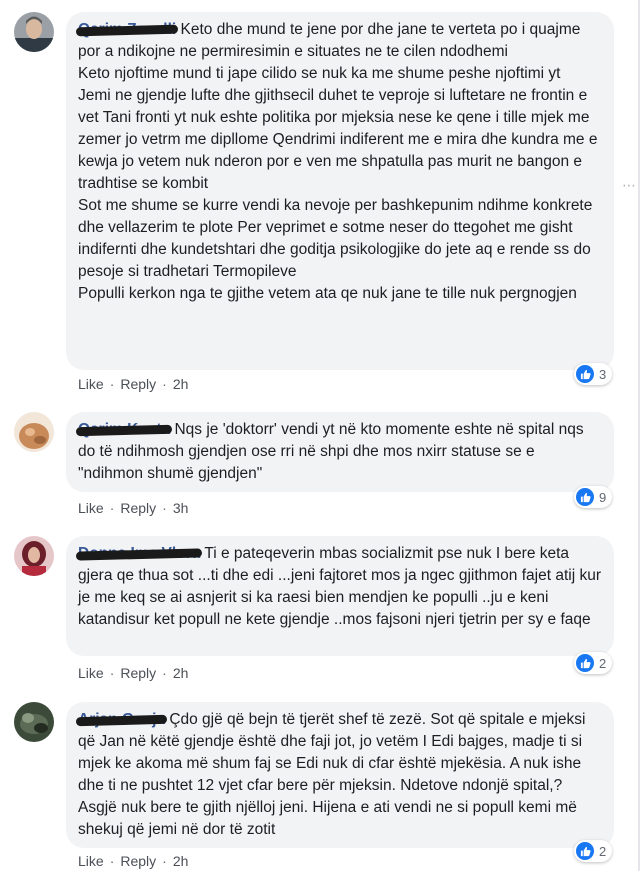 This screenshot has height=871, width=640. Describe the element at coordinates (139, 553) in the screenshot. I see `comment-author: Donna Ime Vlora` at that location.